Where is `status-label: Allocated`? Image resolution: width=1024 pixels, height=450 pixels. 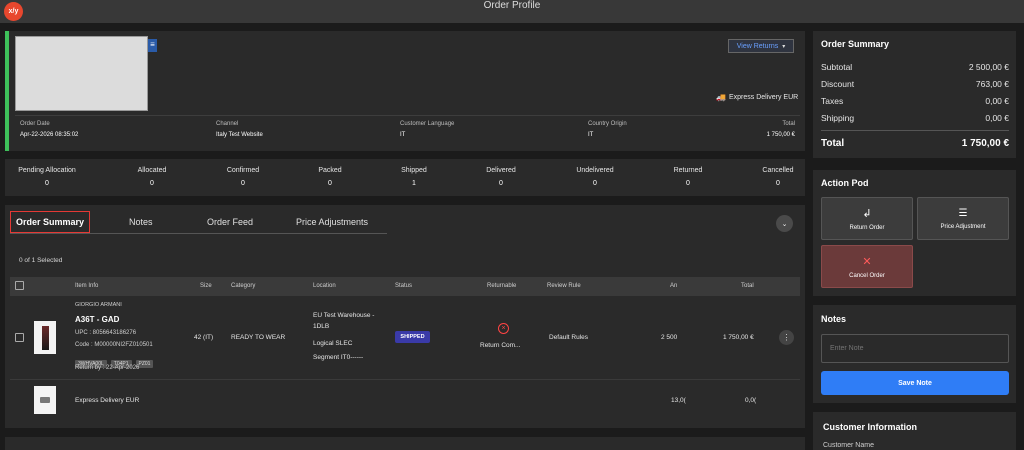 status-label: Allocated is located at coordinates (152, 170).